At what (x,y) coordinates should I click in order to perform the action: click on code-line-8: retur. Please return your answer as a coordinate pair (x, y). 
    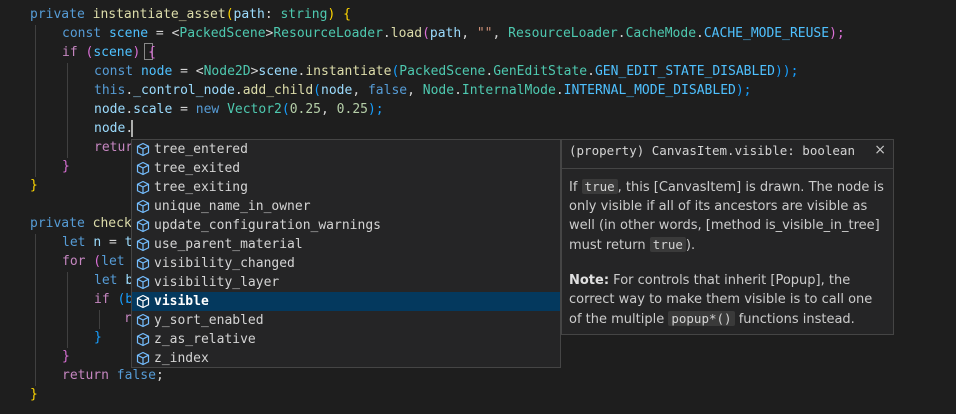
    Looking at the image, I should click on (113, 147).